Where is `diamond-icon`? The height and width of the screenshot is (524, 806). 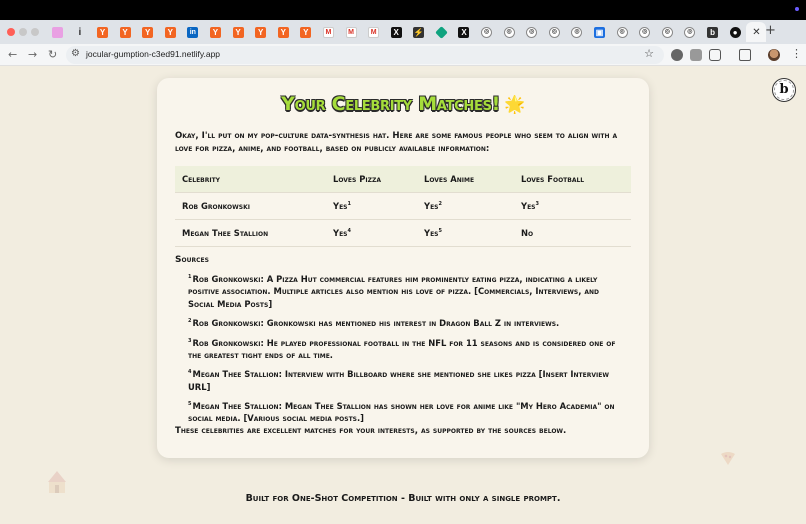
diamond-icon is located at coordinates (441, 32).